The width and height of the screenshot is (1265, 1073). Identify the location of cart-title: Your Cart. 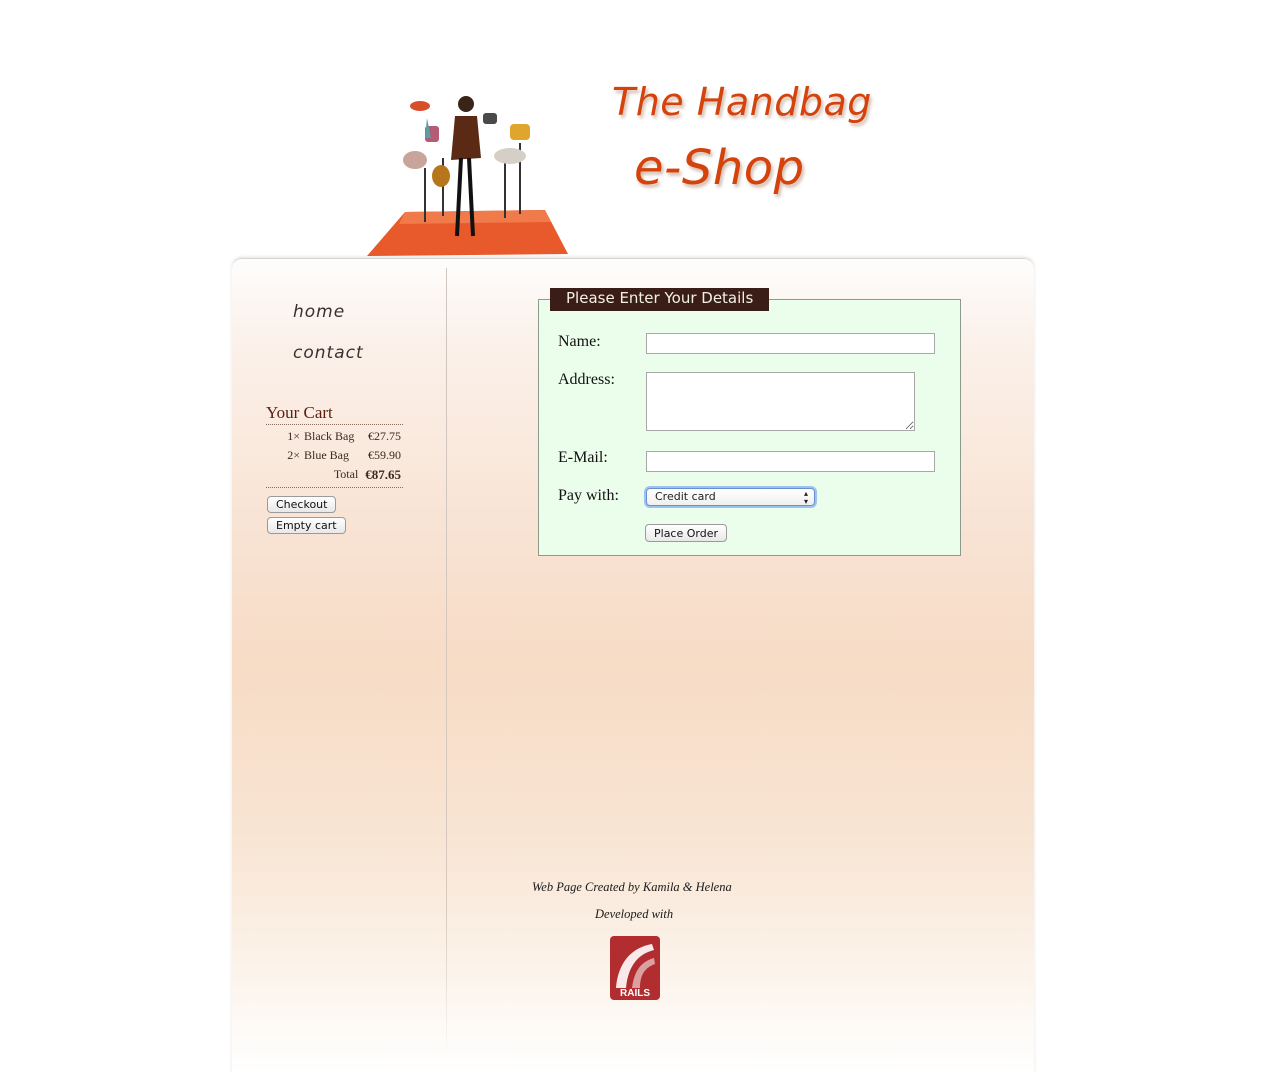
(334, 414).